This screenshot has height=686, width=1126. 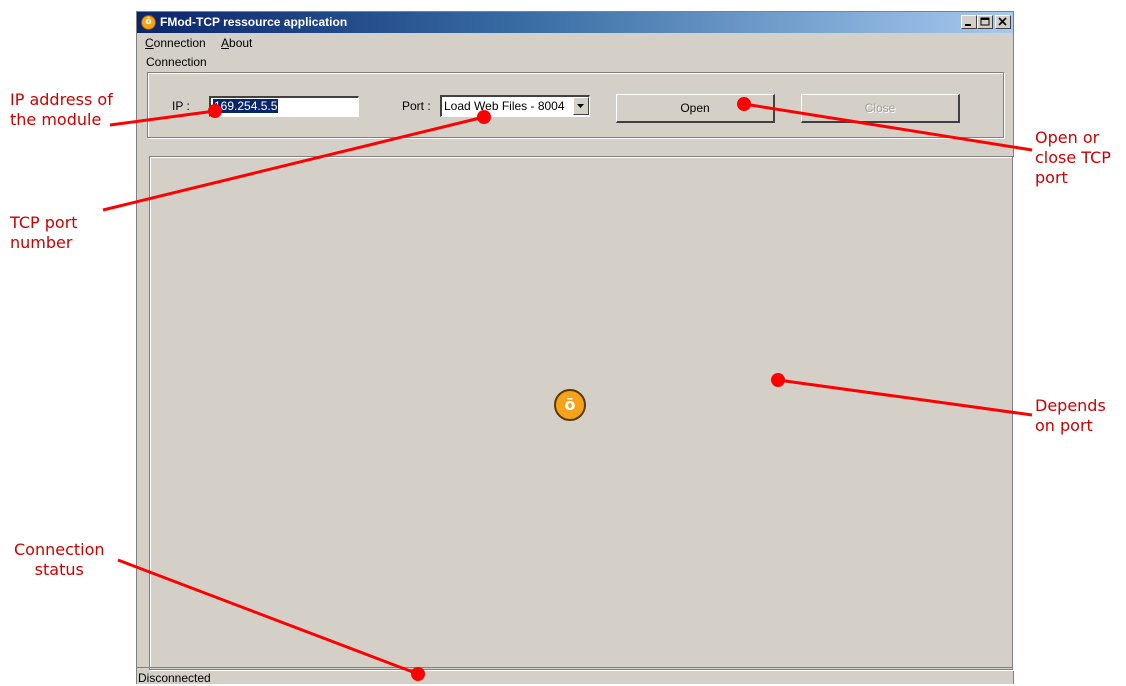 What do you see at coordinates (1070, 415) in the screenshot?
I see `annotation-depends: Depends on port` at bounding box center [1070, 415].